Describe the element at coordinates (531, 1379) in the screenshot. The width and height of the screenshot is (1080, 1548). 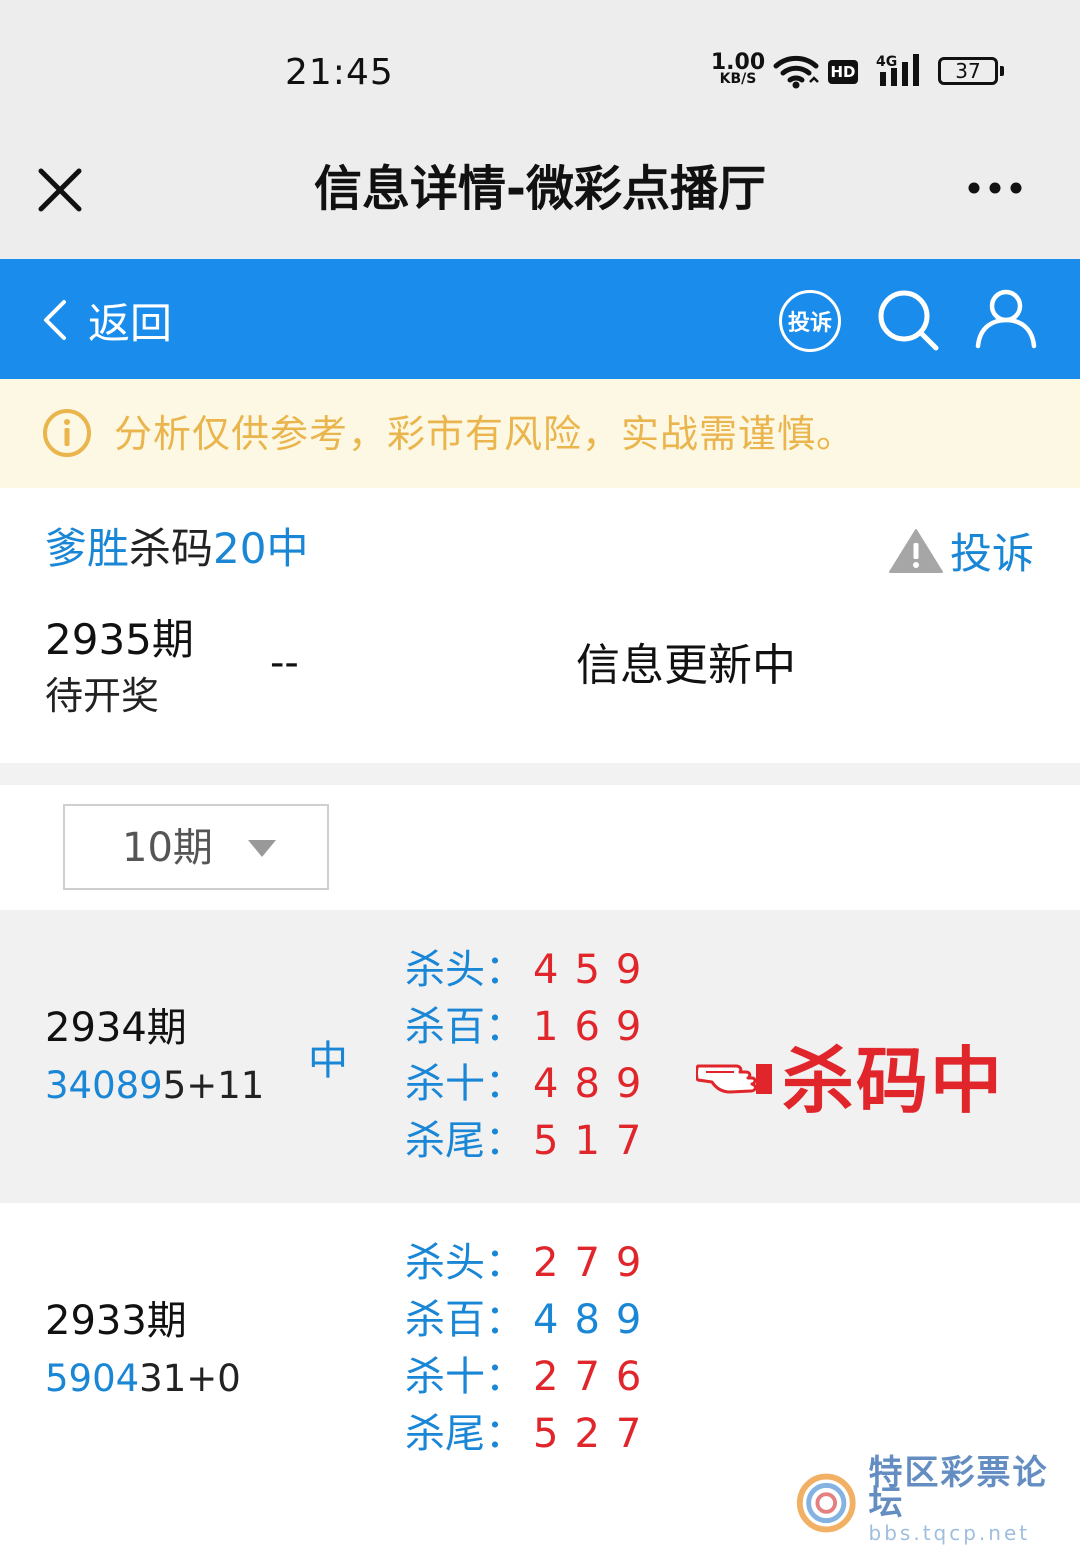
I see `kill-line: 杀十： 276` at that location.